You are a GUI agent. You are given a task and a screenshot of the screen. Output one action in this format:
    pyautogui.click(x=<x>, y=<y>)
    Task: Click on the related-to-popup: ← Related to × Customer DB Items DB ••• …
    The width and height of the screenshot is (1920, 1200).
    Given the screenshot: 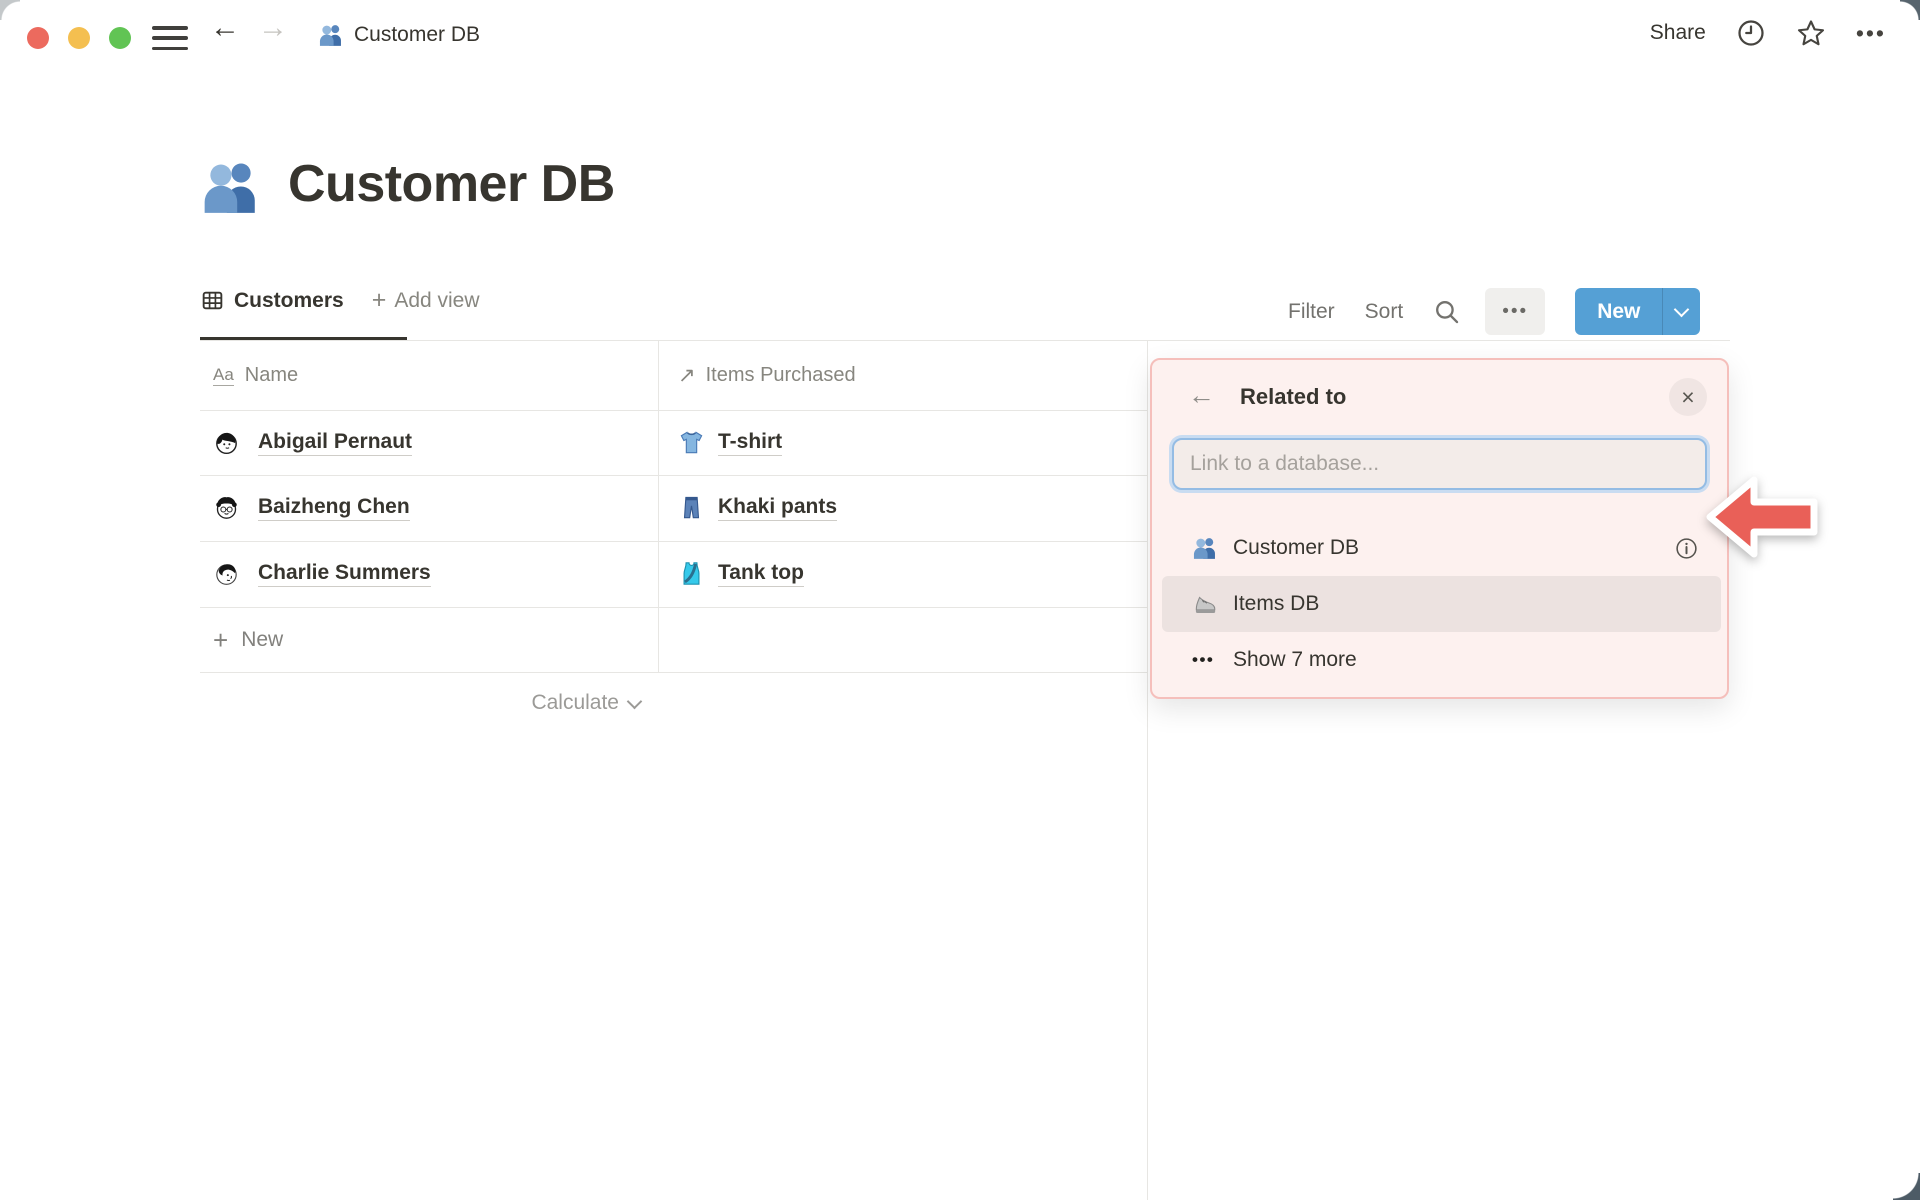 What is the action you would take?
    pyautogui.click(x=1439, y=528)
    